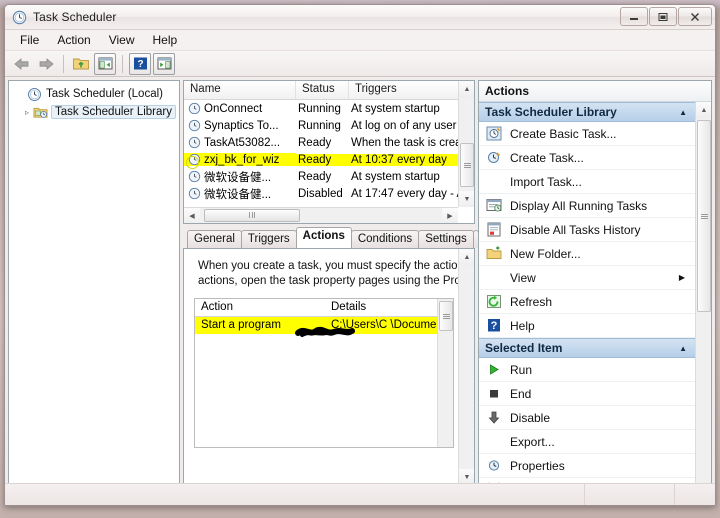  I want to click on table-row: 微软设备健... Ready At system startup, so click(329, 176).